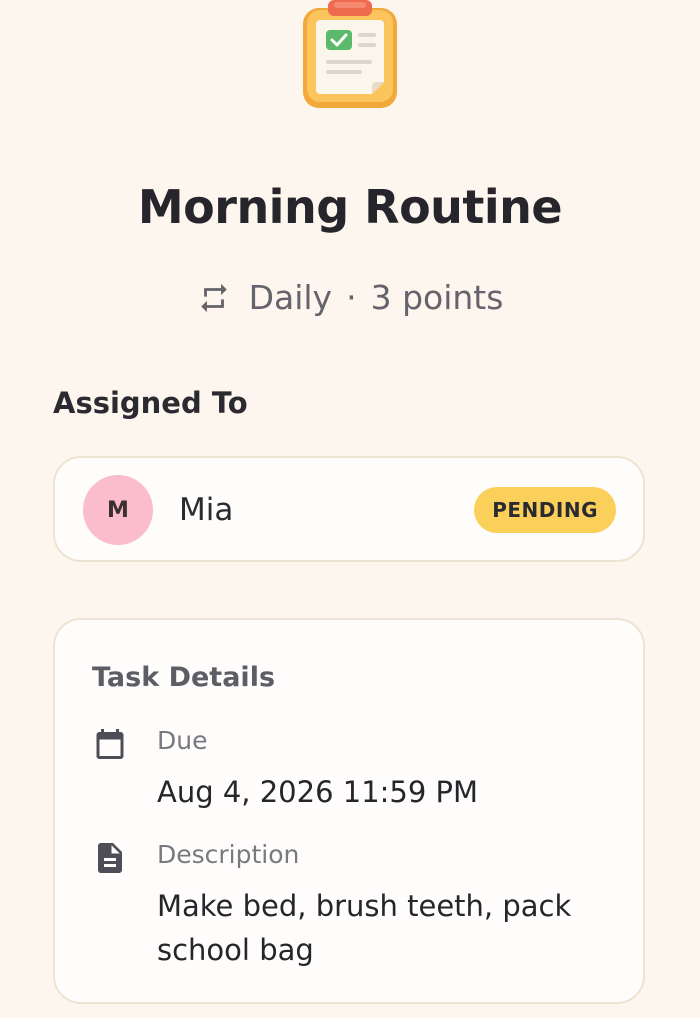 The image size is (700, 1018). I want to click on description-label: Description, so click(228, 854).